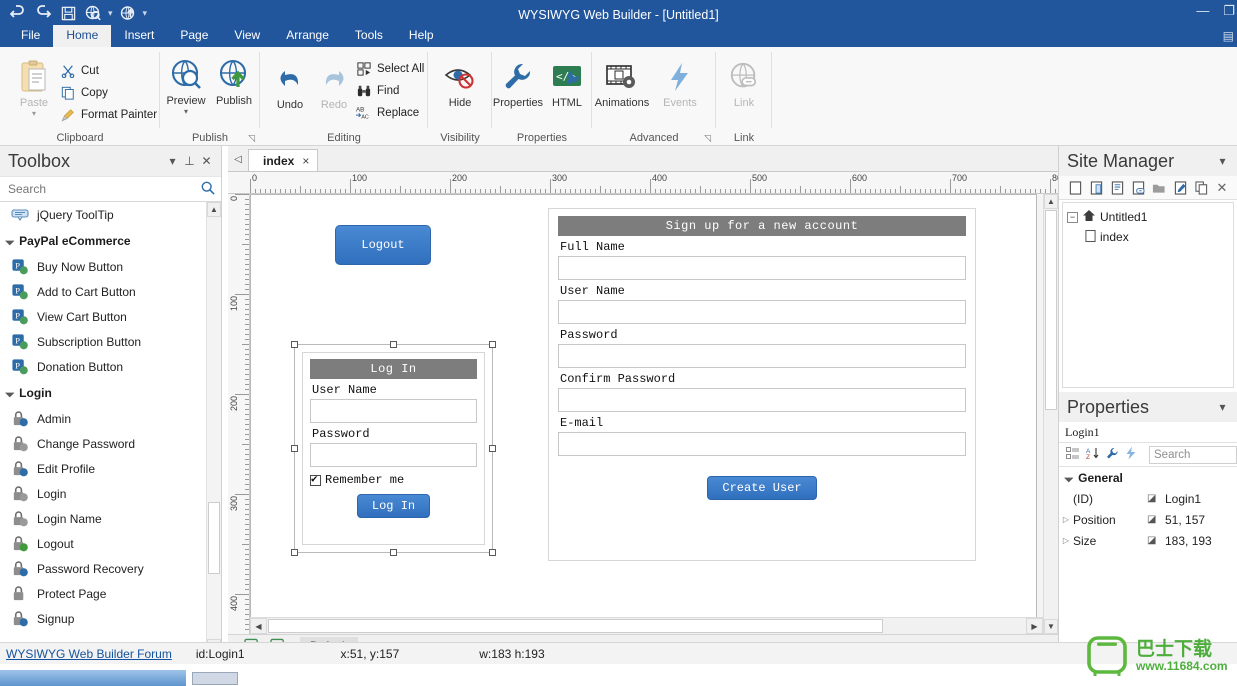  I want to click on toolbox-item-view-cart-button: P View Cart Button, so click(110, 316).